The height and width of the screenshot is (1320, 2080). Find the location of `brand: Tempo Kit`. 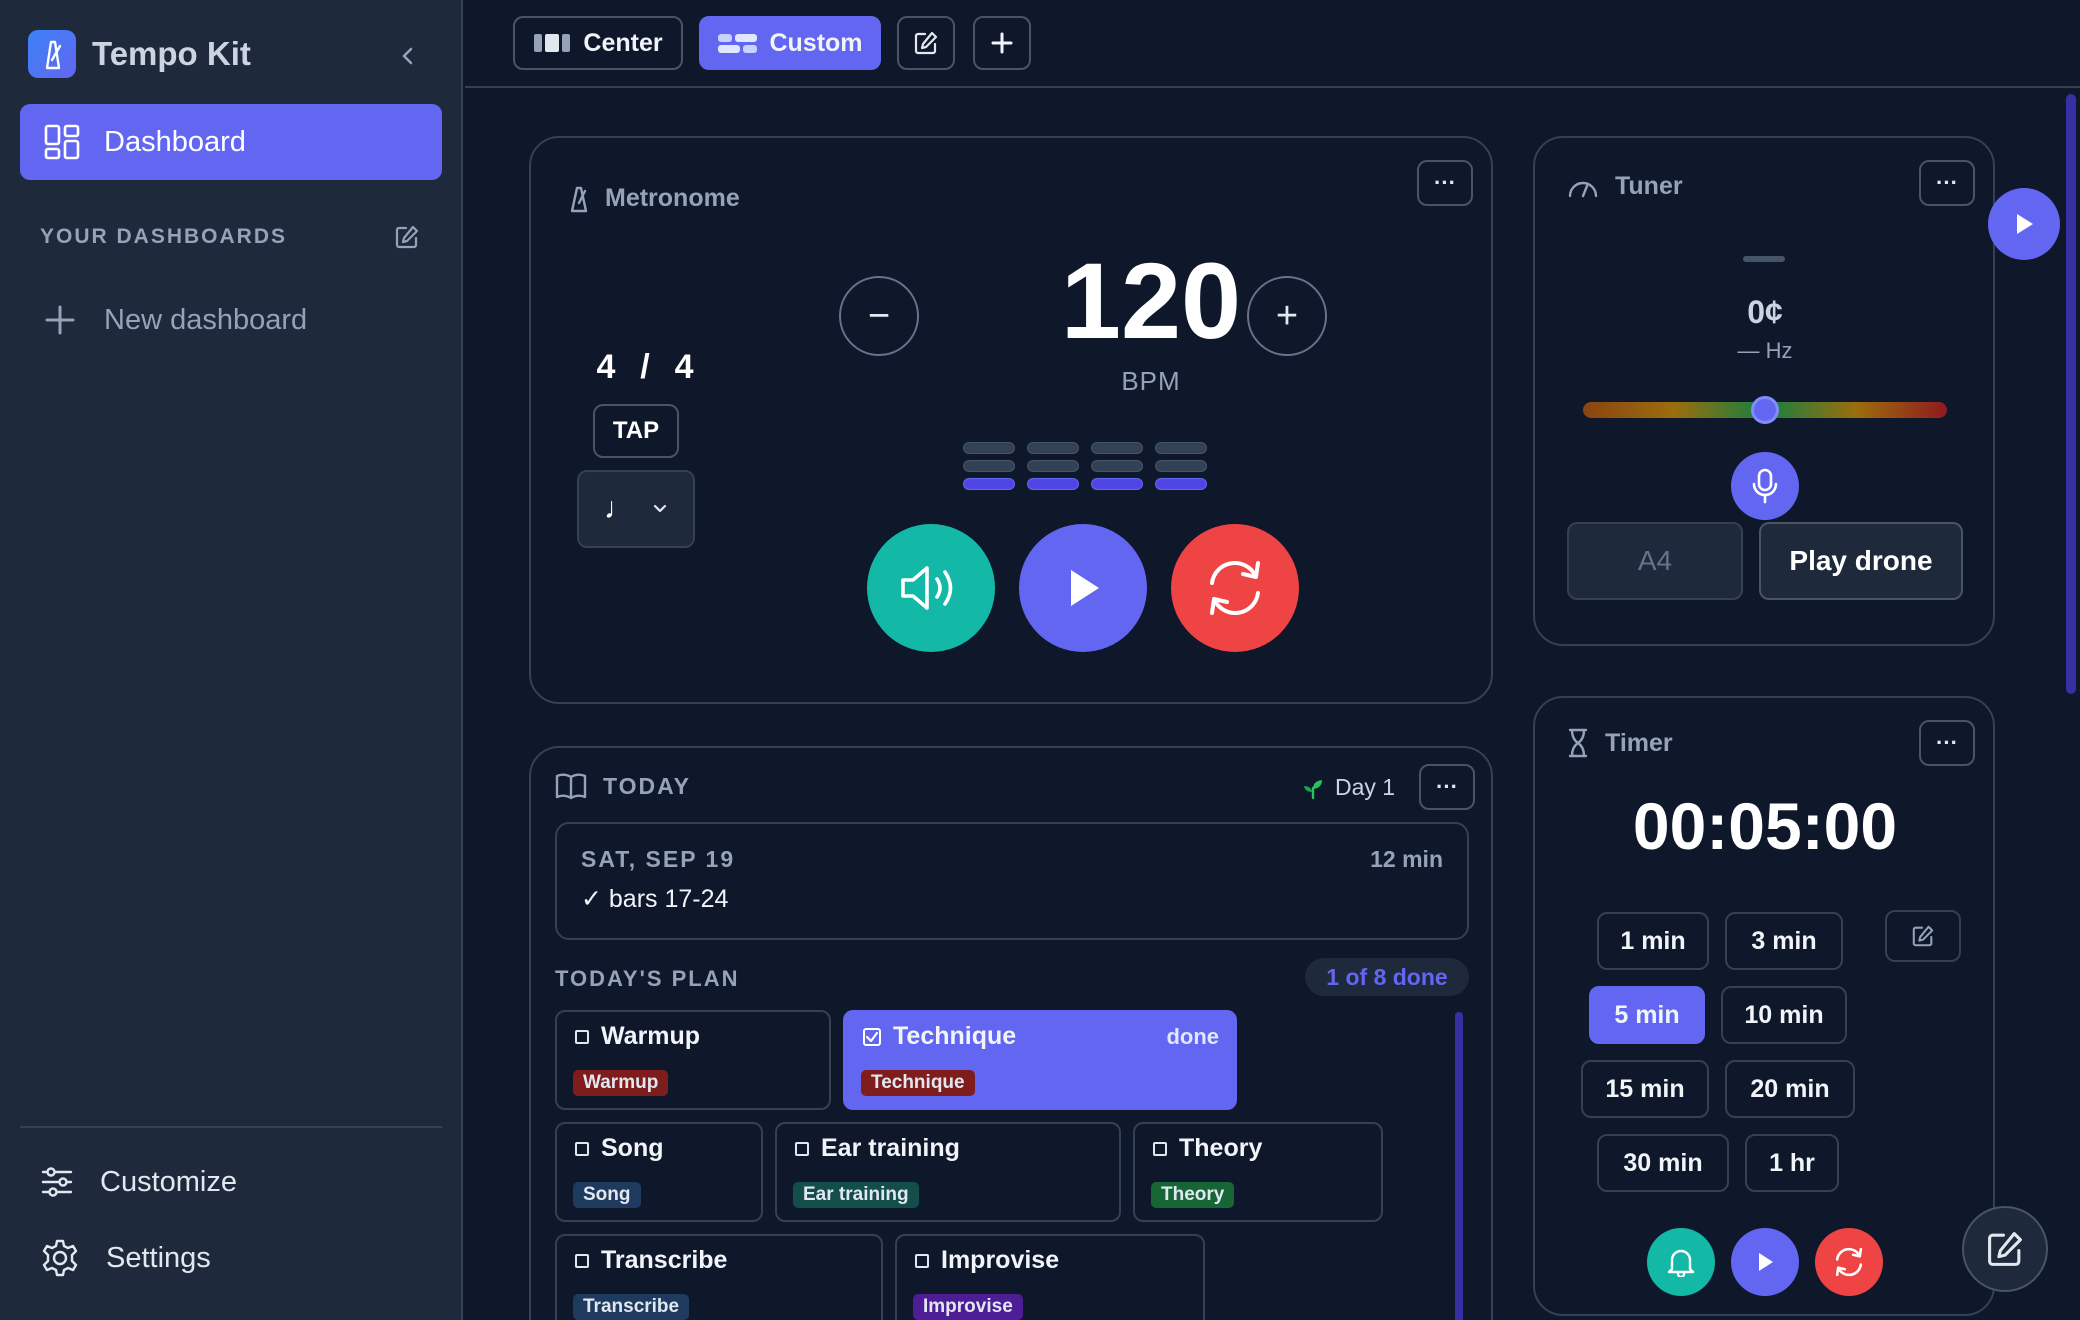

brand: Tempo Kit is located at coordinates (139, 54).